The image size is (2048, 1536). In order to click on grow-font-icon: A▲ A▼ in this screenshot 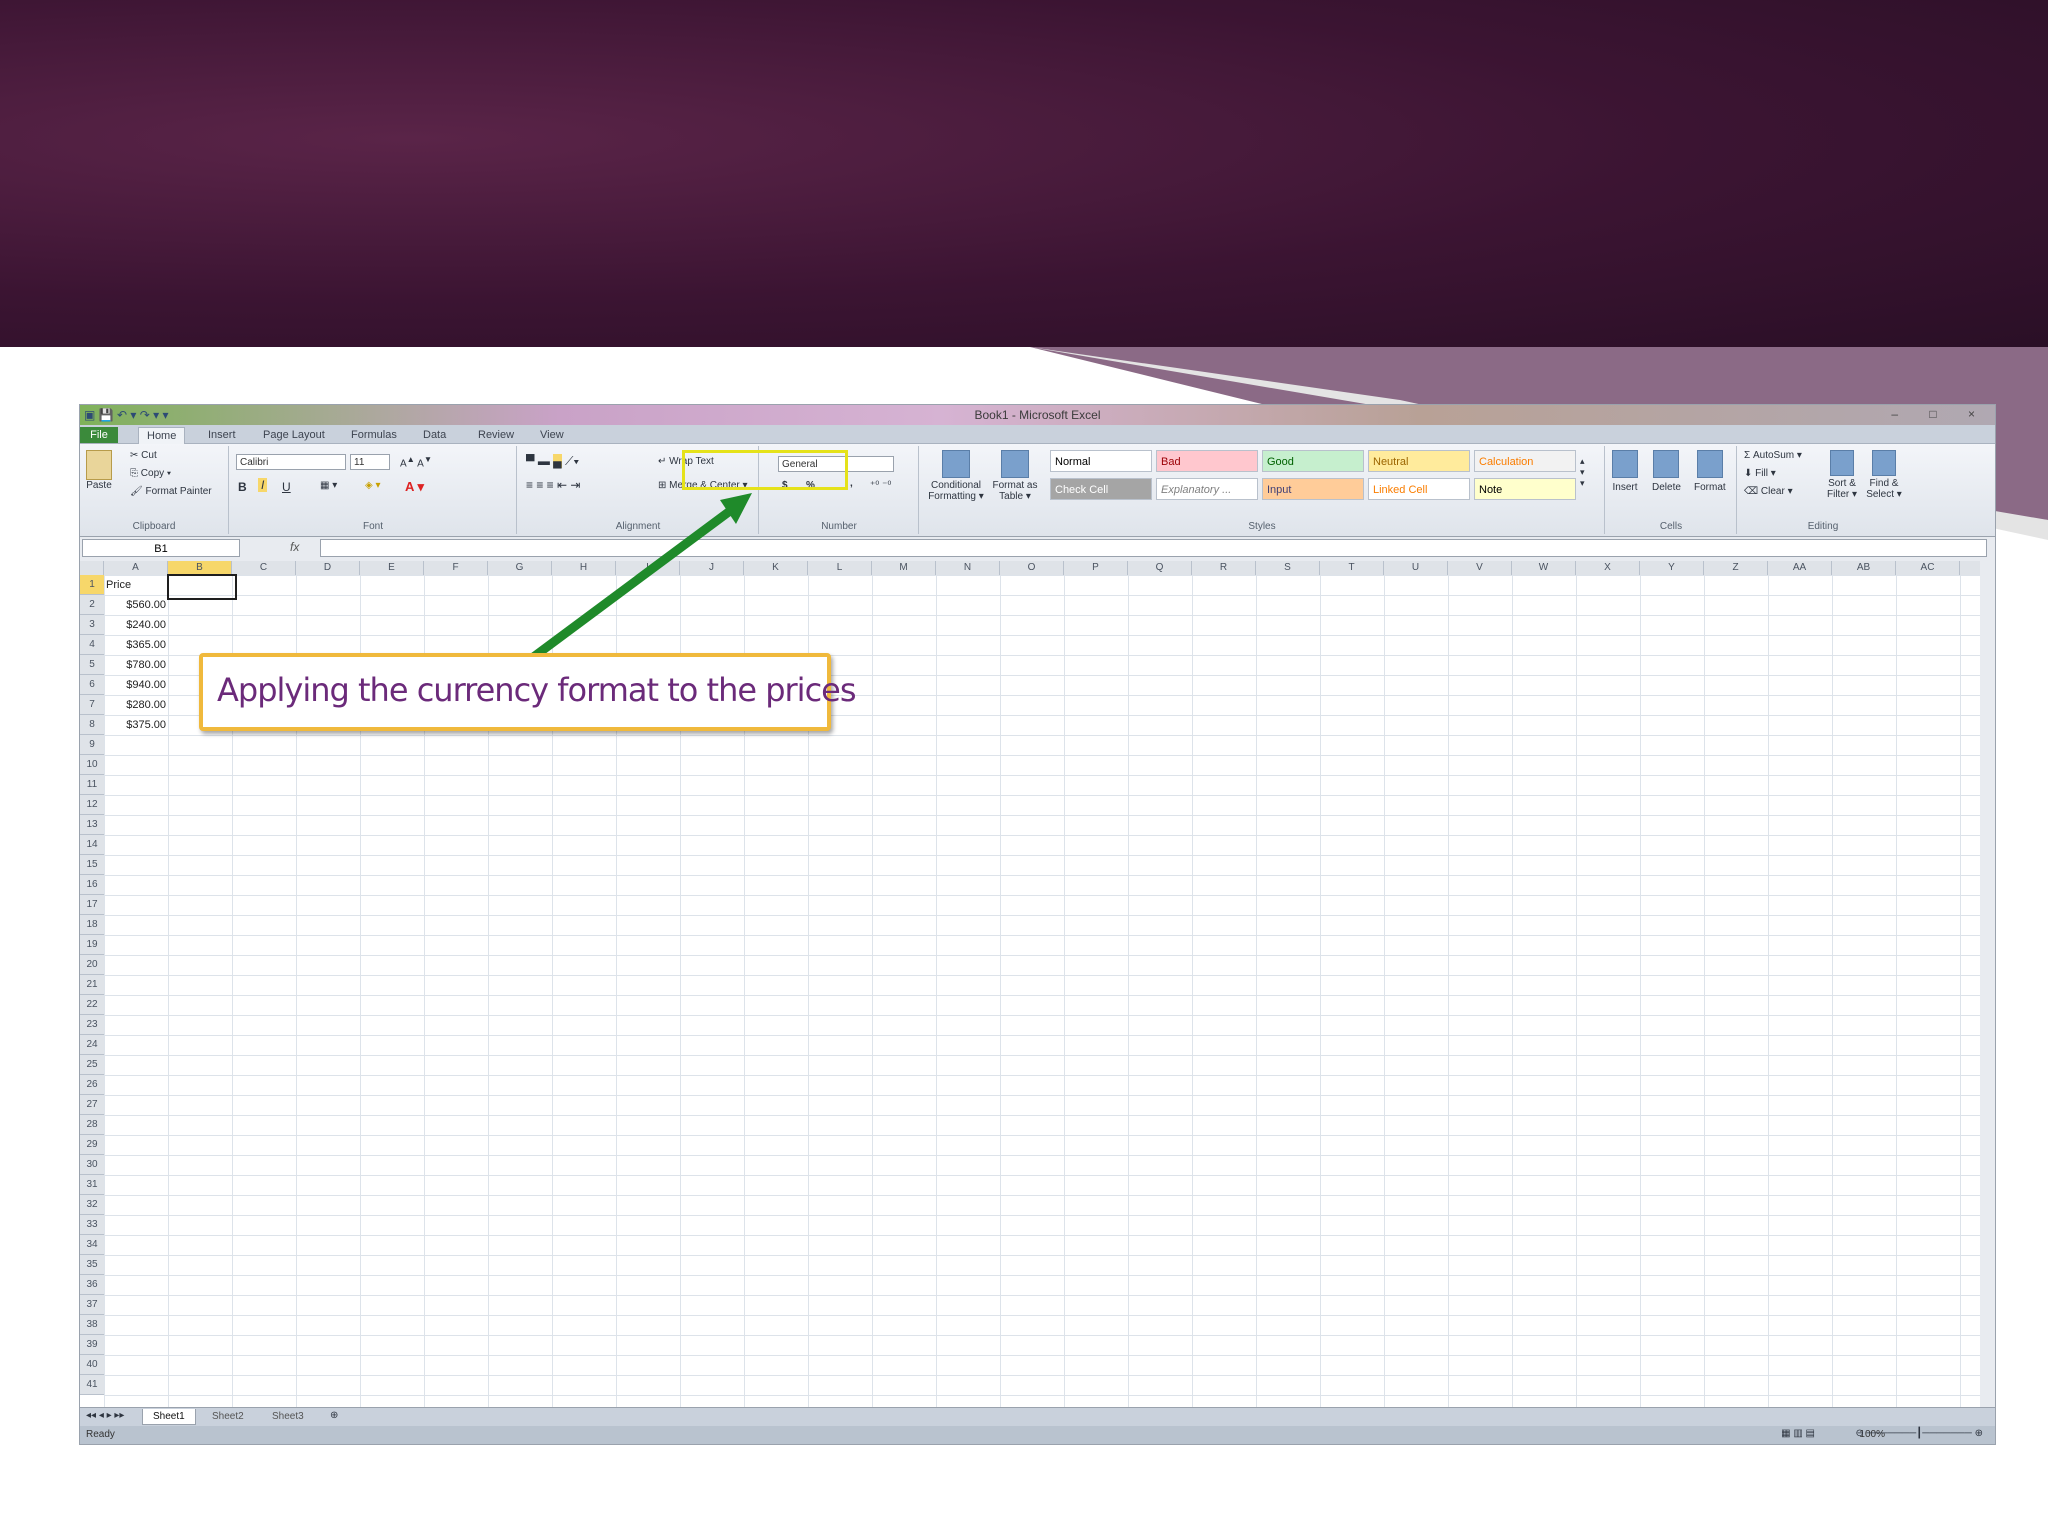, I will do `click(416, 461)`.